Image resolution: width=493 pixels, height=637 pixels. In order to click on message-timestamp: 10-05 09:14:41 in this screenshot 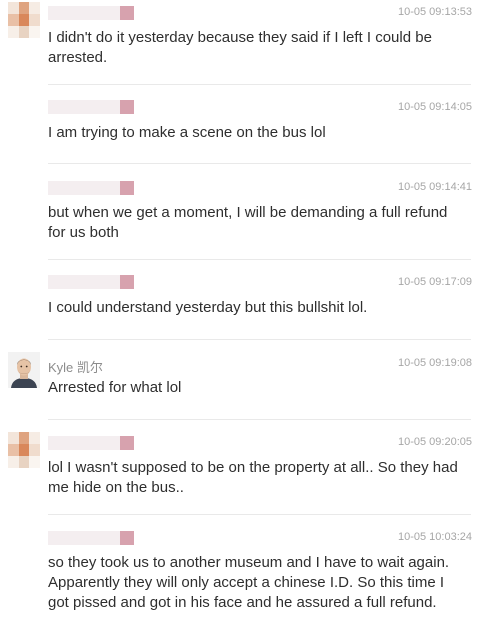, I will do `click(434, 187)`.